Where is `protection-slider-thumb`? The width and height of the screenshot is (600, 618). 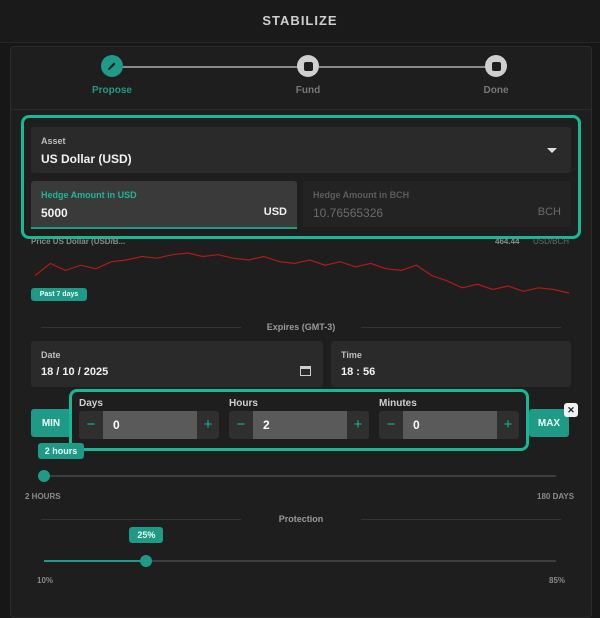 protection-slider-thumb is located at coordinates (146, 561).